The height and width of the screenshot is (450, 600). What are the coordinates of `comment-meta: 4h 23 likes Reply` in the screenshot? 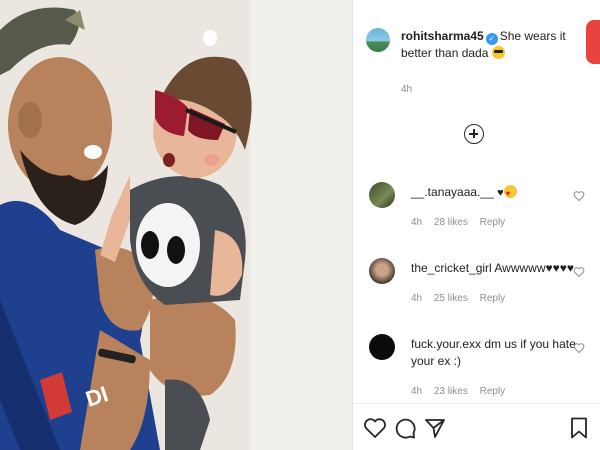 It's located at (462, 391).